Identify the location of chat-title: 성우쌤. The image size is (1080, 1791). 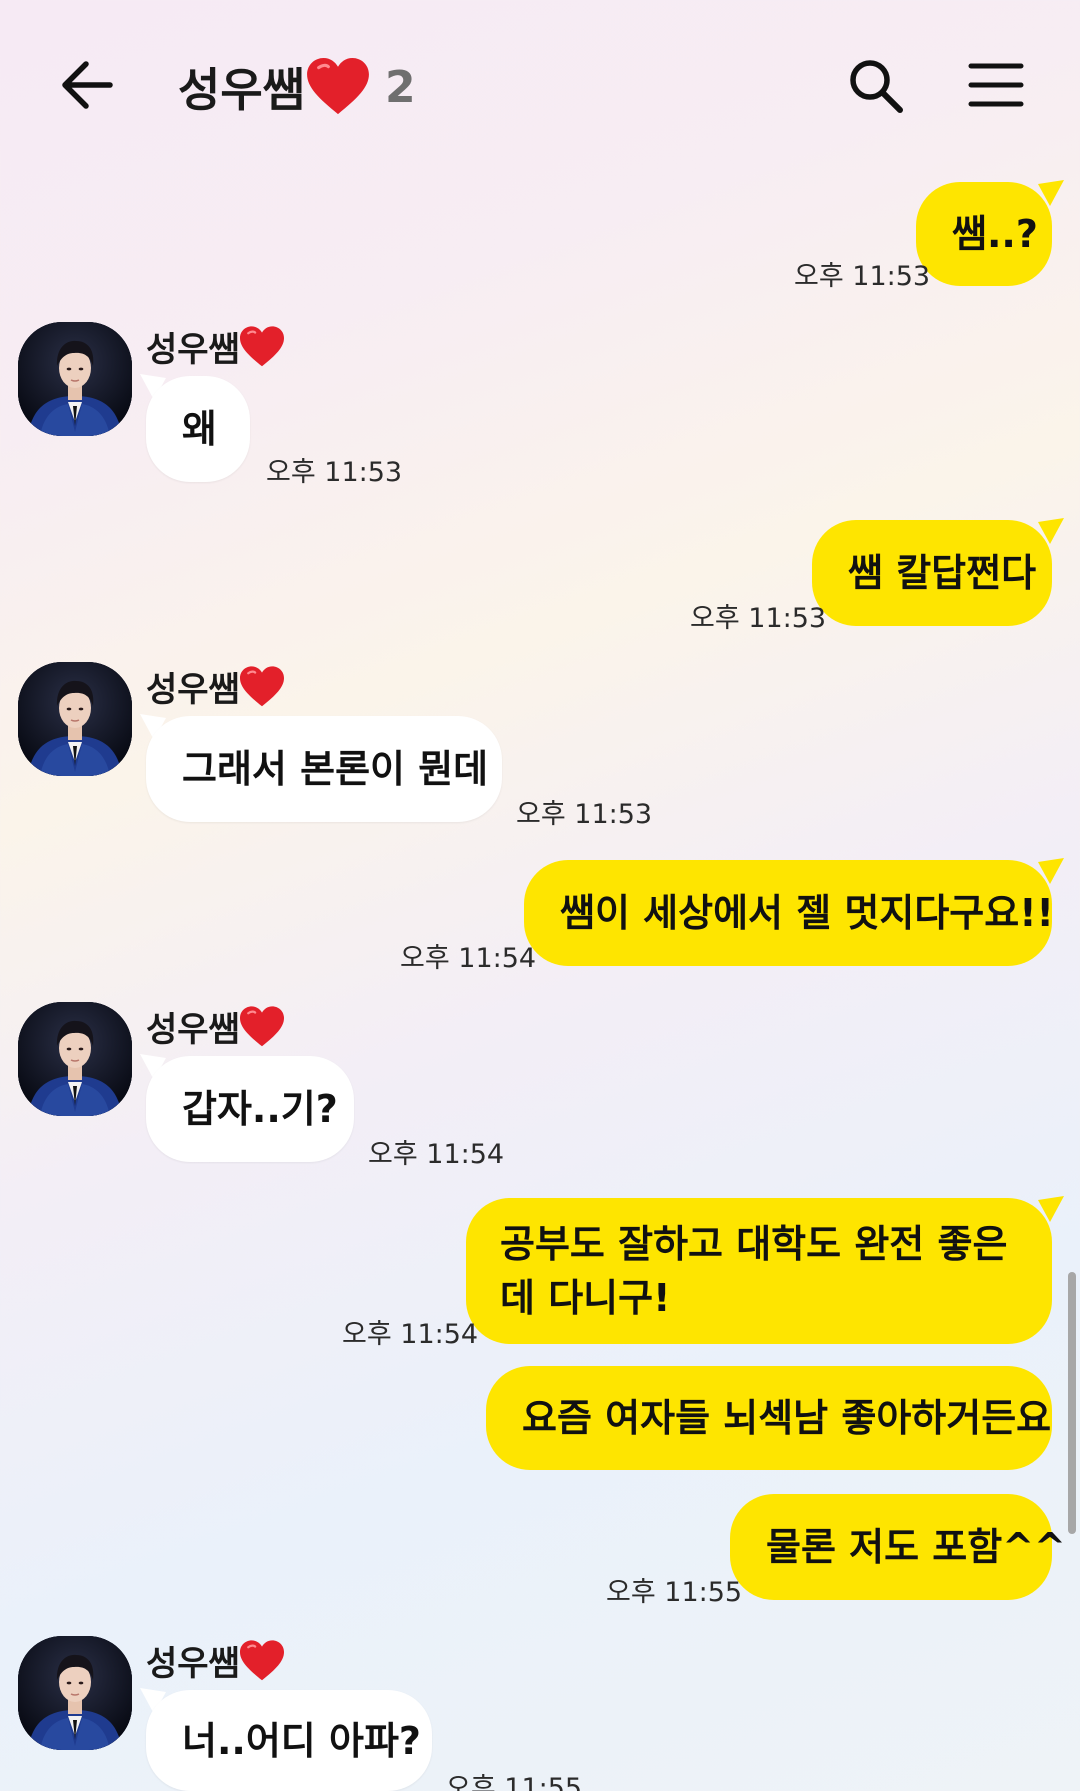
(241, 90).